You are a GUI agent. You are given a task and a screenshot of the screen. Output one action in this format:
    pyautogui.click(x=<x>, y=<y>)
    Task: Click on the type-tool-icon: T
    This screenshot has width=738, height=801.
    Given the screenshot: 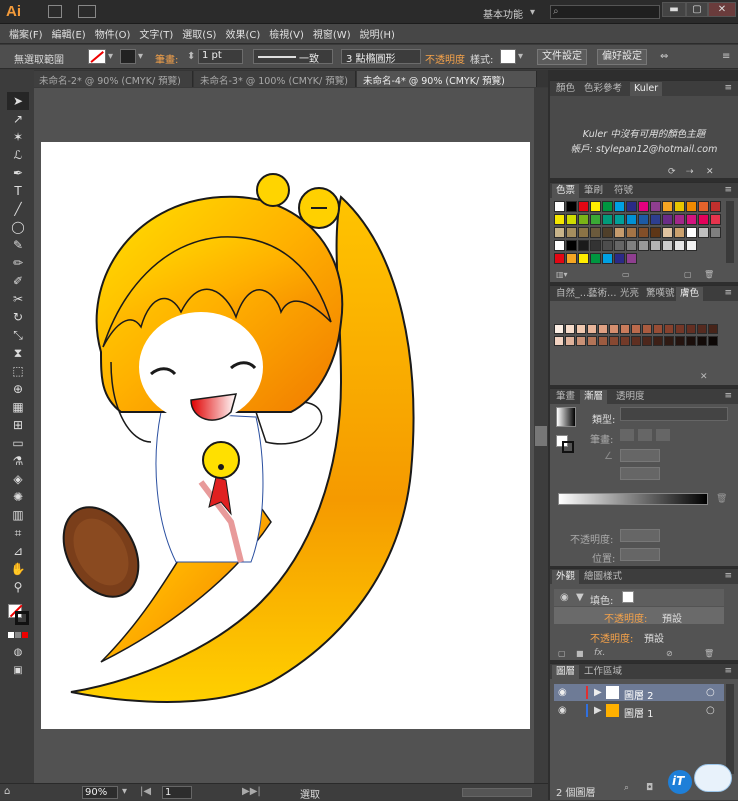 What is the action you would take?
    pyautogui.click(x=18, y=191)
    